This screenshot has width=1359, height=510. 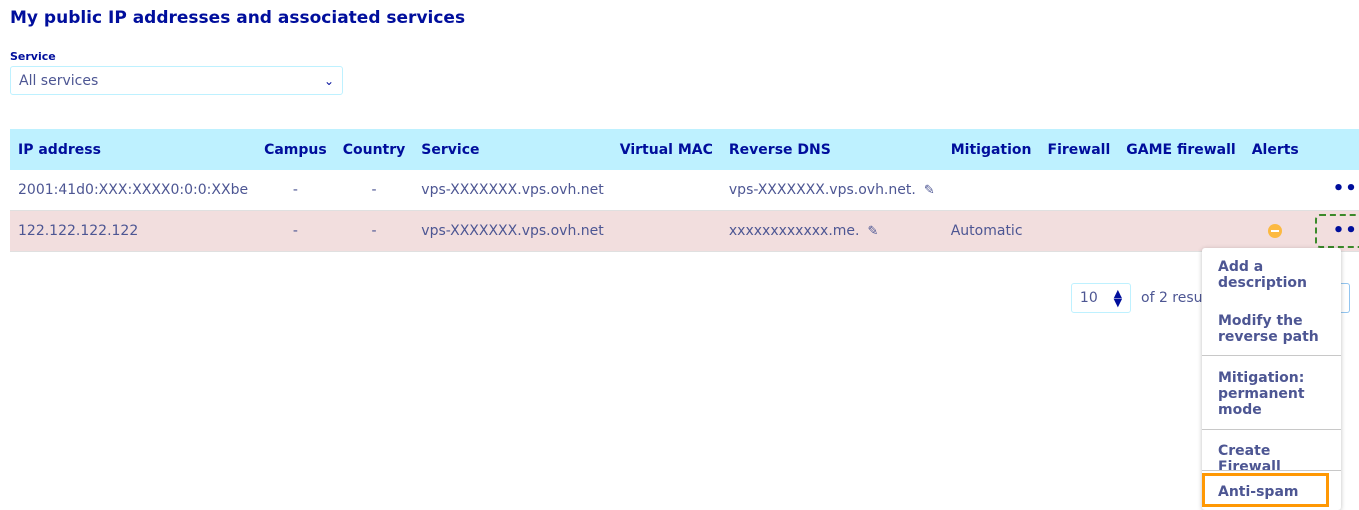 I want to click on pagination: 10 ▲ ▼ of 2 resul, so click(x=1138, y=298).